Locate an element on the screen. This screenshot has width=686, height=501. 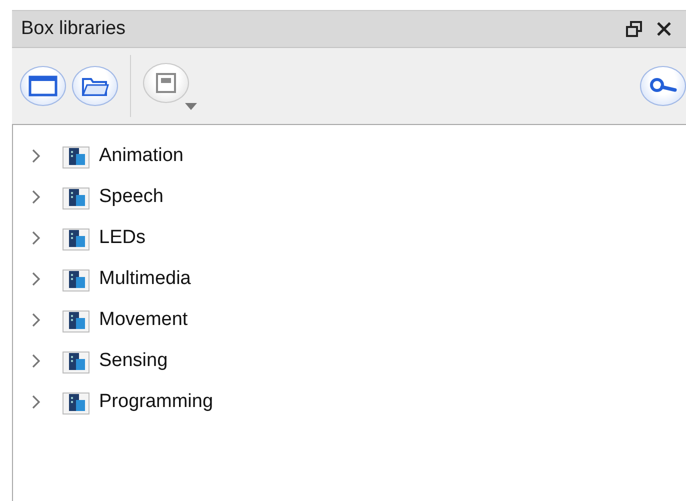
tree-item-label: Animation is located at coordinates (141, 155).